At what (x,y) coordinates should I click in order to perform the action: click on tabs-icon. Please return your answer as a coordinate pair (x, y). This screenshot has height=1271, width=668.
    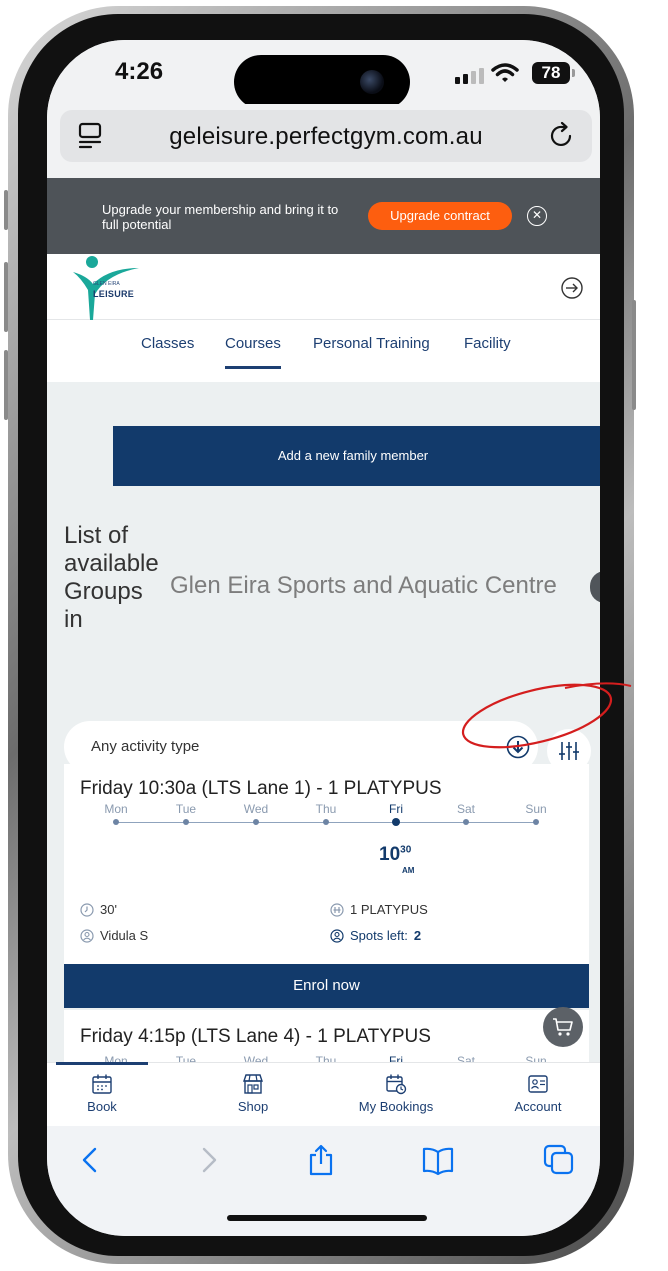
    Looking at the image, I should click on (559, 1160).